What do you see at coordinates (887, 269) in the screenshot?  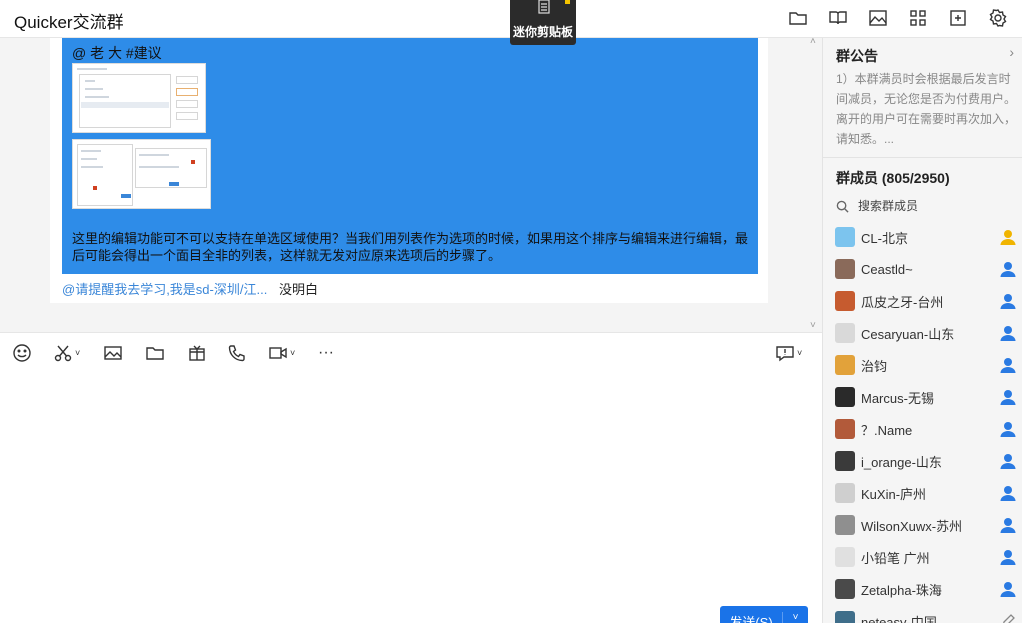 I see `member-name: Ceastld~` at bounding box center [887, 269].